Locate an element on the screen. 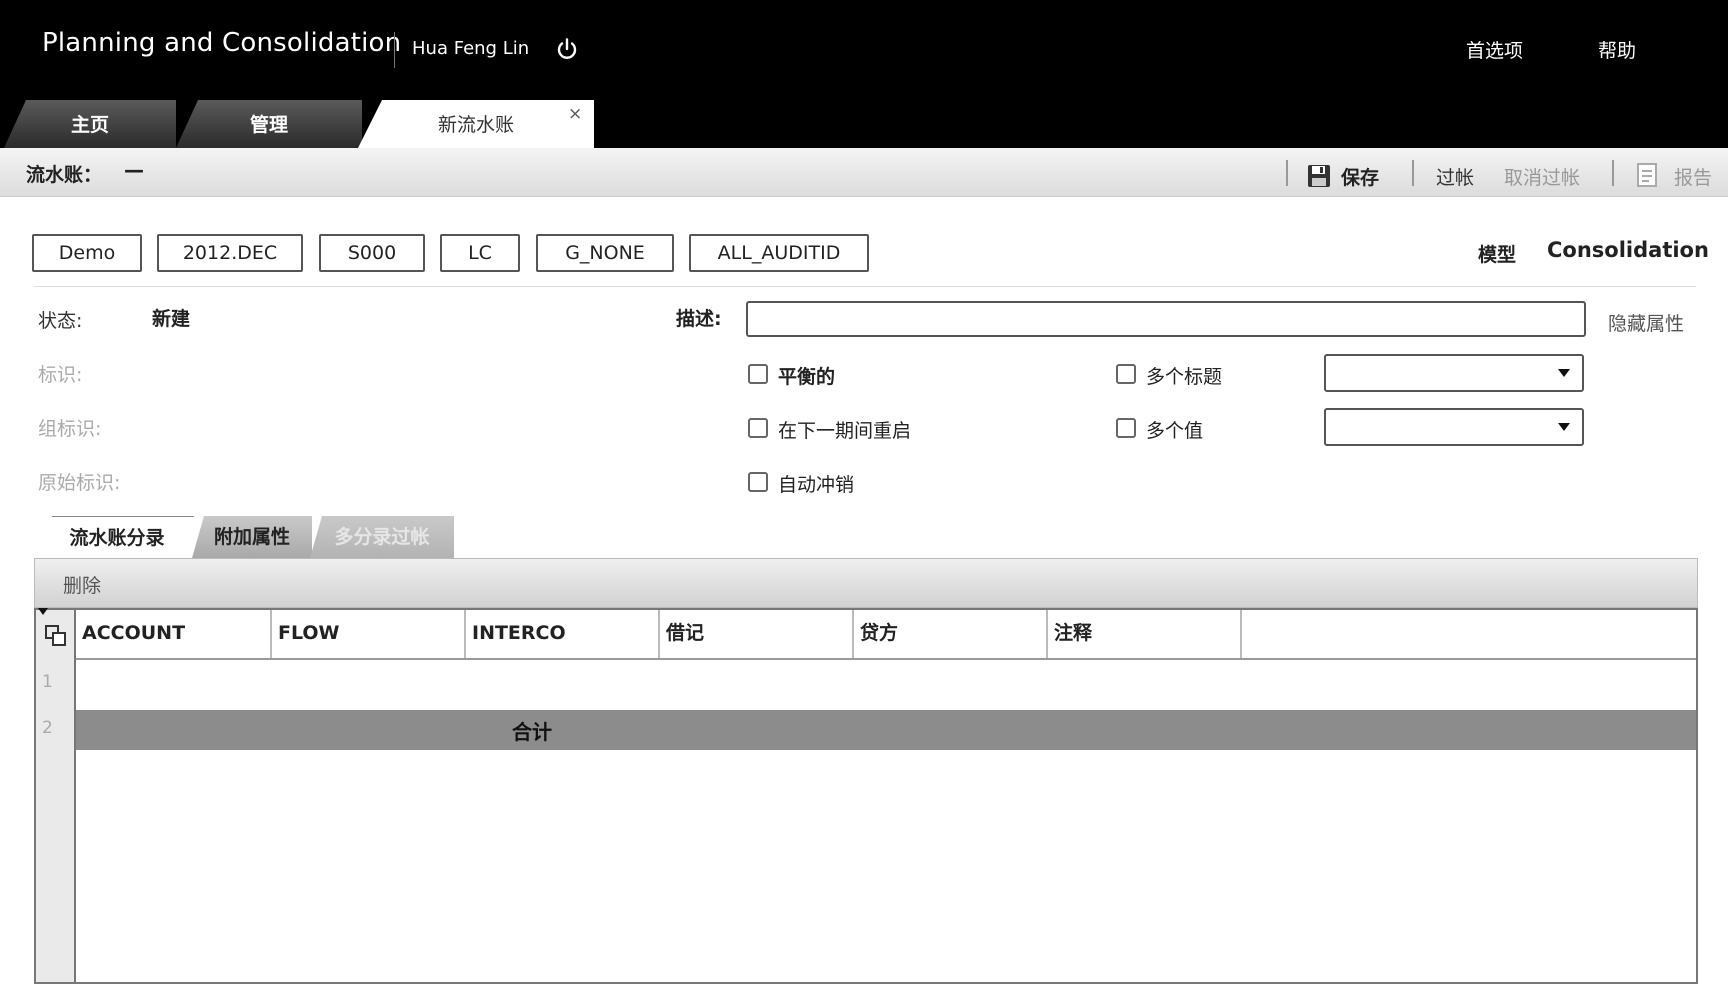 The width and height of the screenshot is (1728, 1008). tab-home: 主页 is located at coordinates (90, 124).